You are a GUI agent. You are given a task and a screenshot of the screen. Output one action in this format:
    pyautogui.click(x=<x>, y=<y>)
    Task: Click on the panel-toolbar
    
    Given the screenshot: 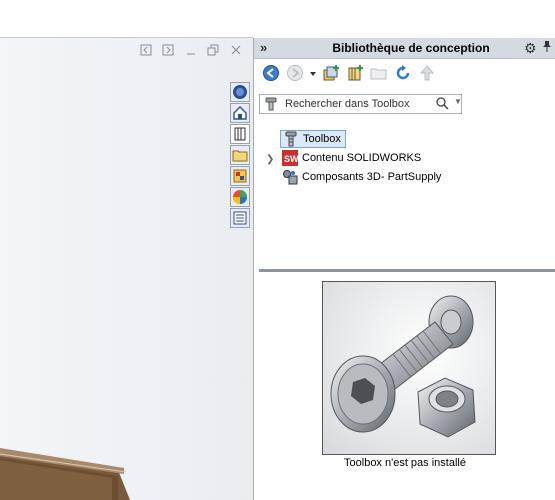 What is the action you would take?
    pyautogui.click(x=404, y=73)
    